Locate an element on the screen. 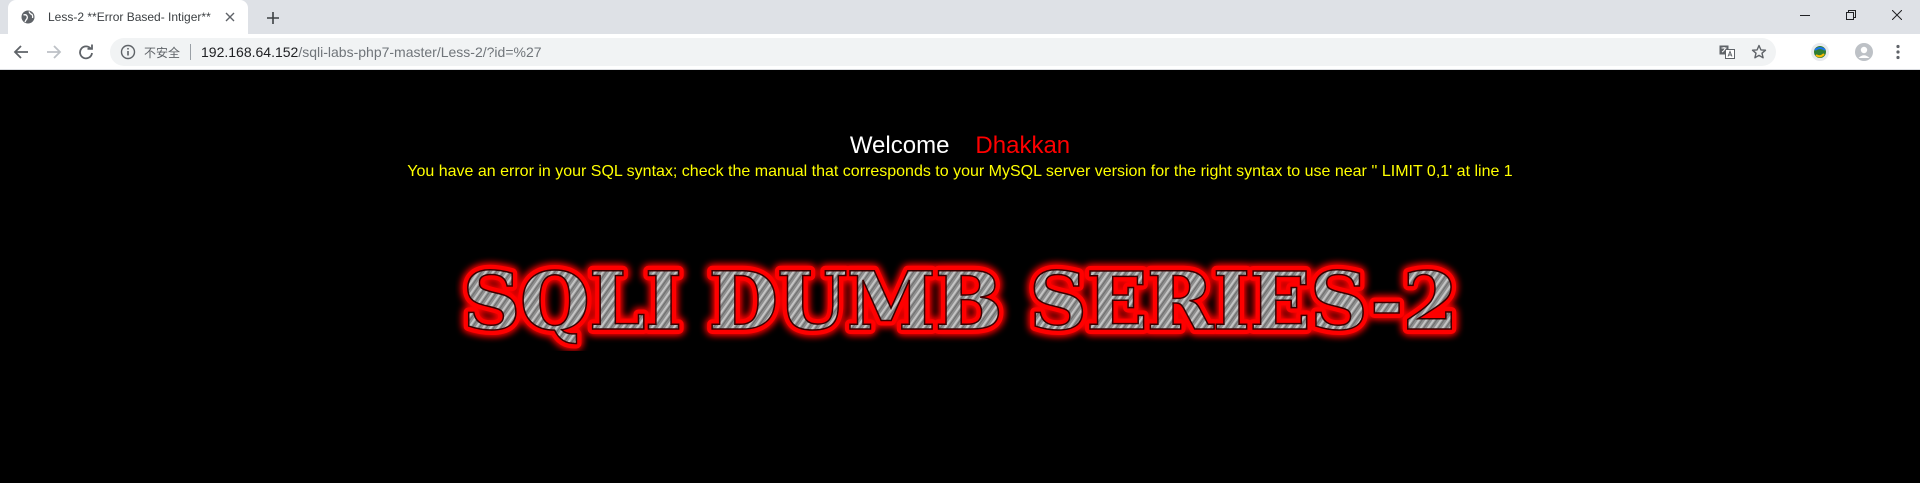 The image size is (1920, 483). tab-active: Less-2 **Error Based- Intiger** is located at coordinates (128, 17).